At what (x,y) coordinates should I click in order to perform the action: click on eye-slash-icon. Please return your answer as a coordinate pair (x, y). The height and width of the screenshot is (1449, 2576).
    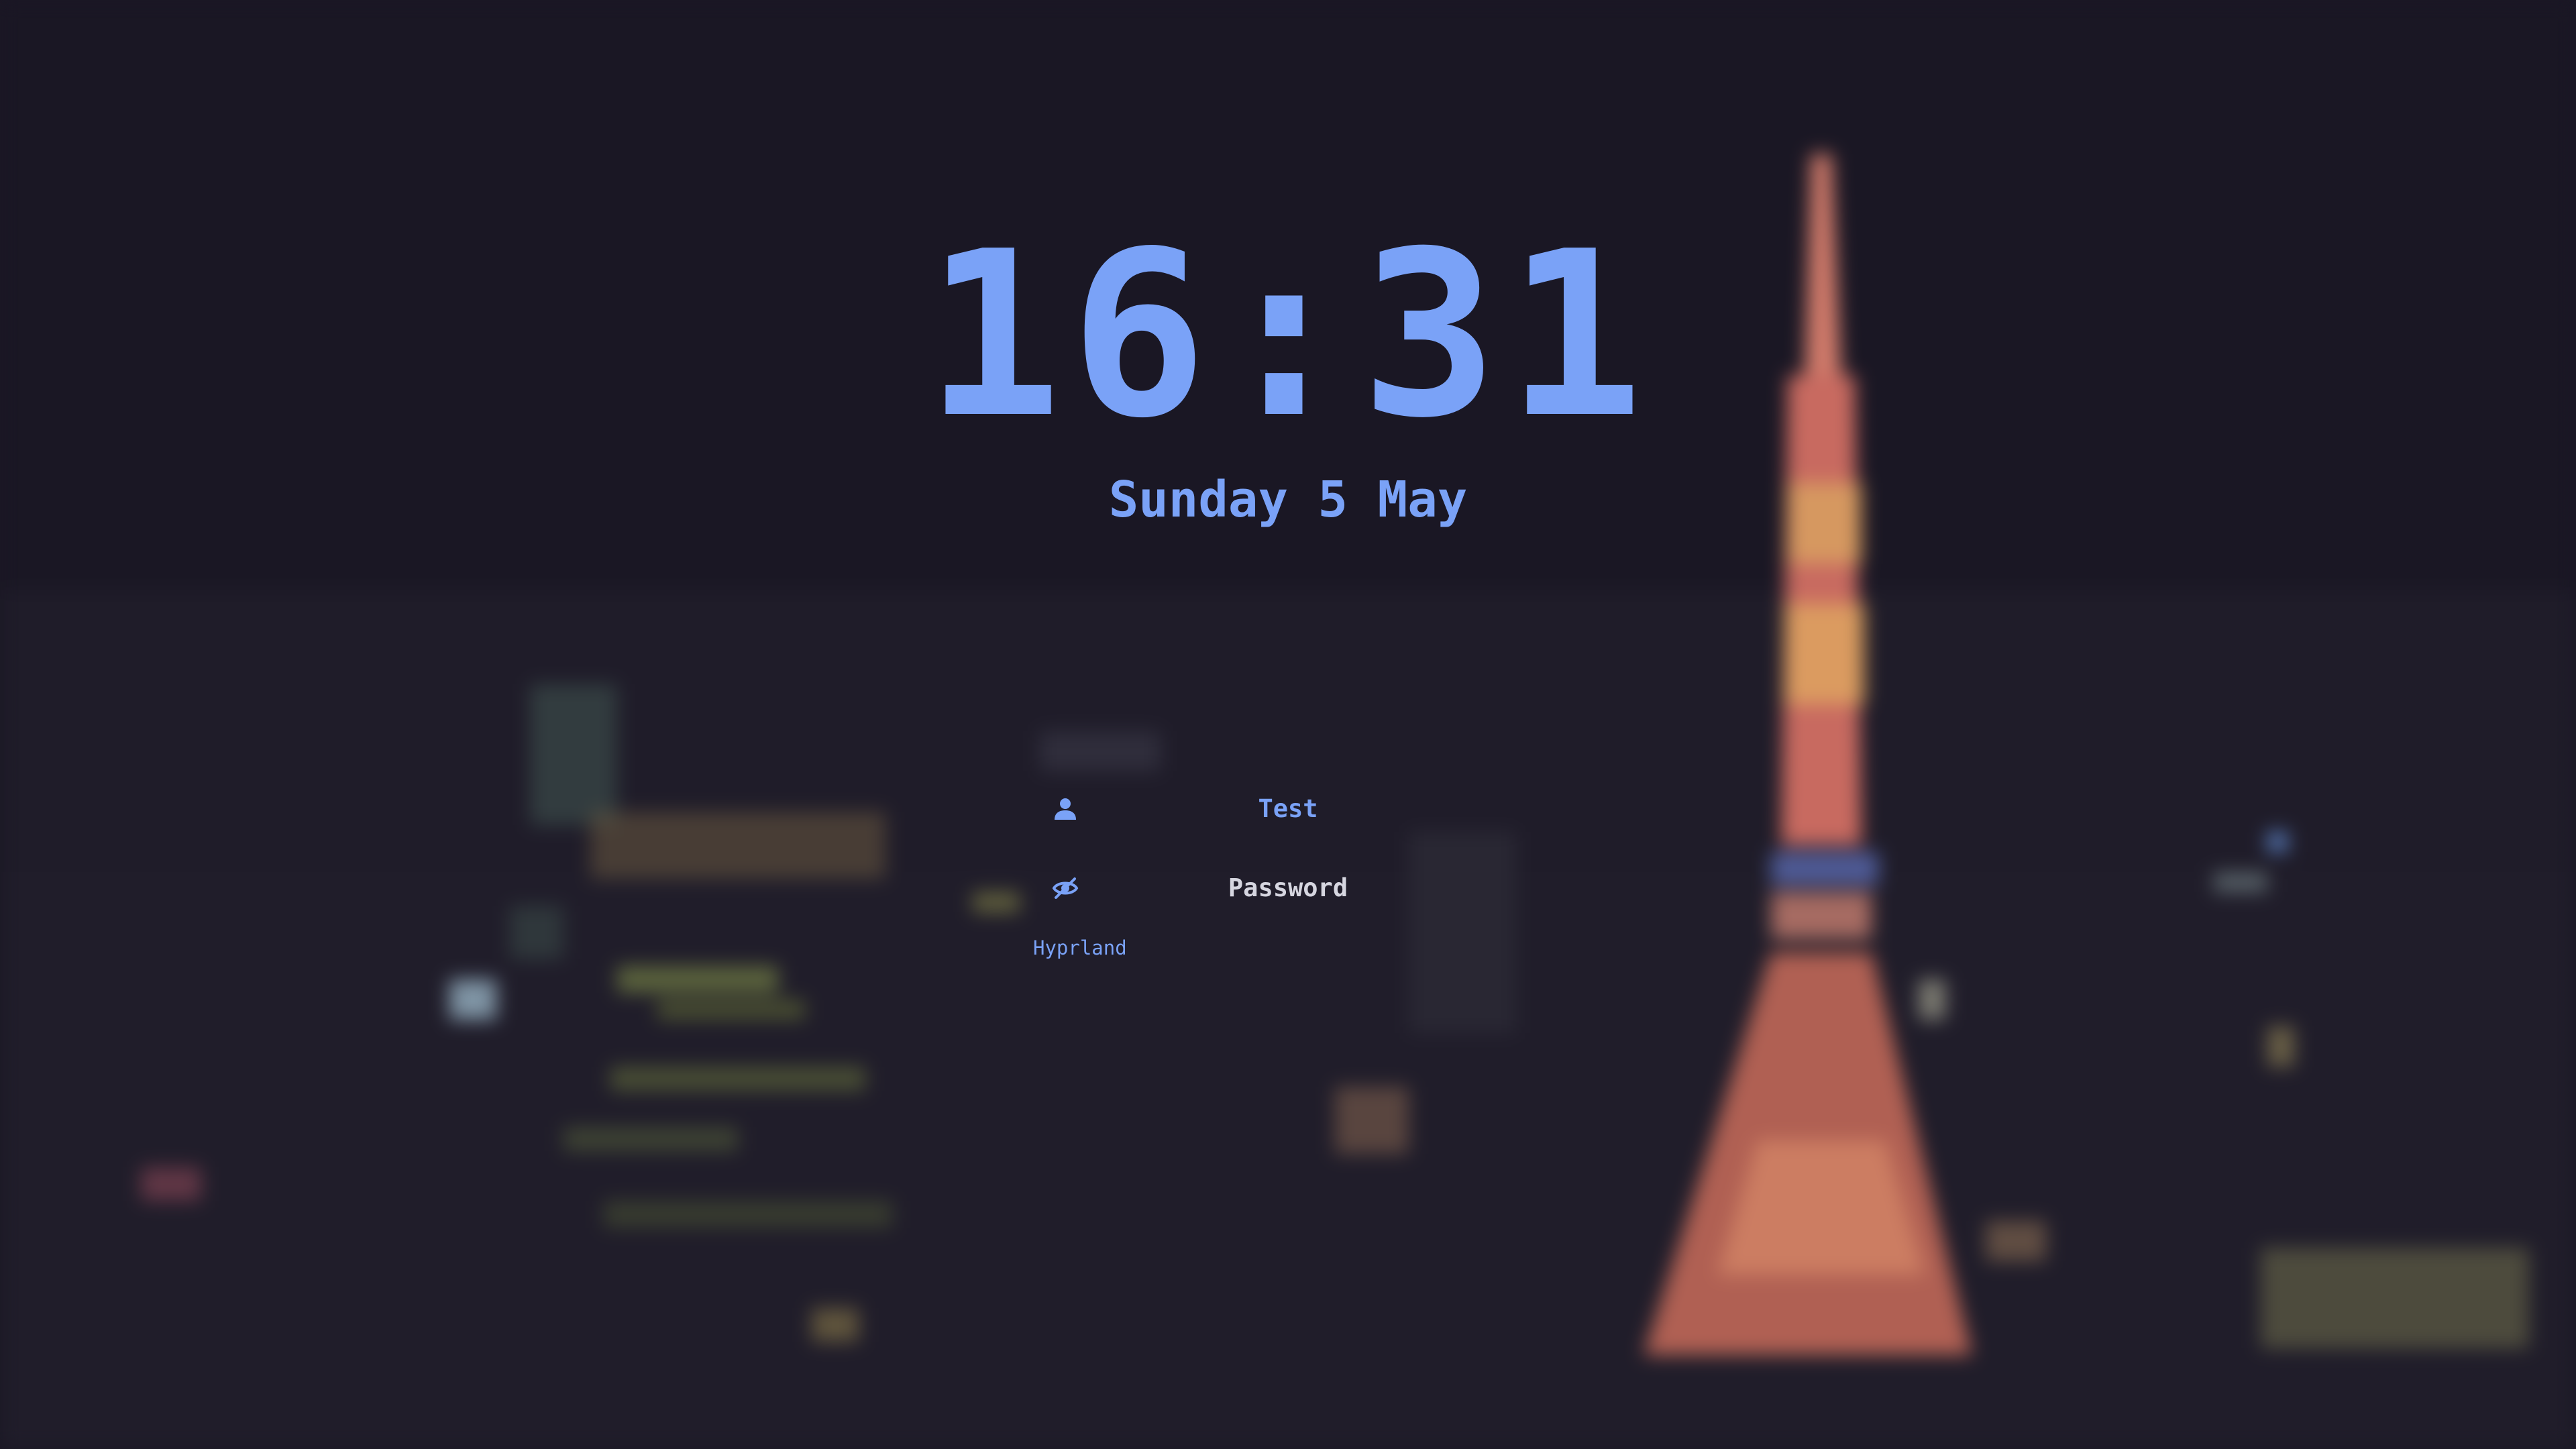
    Looking at the image, I should click on (1065, 888).